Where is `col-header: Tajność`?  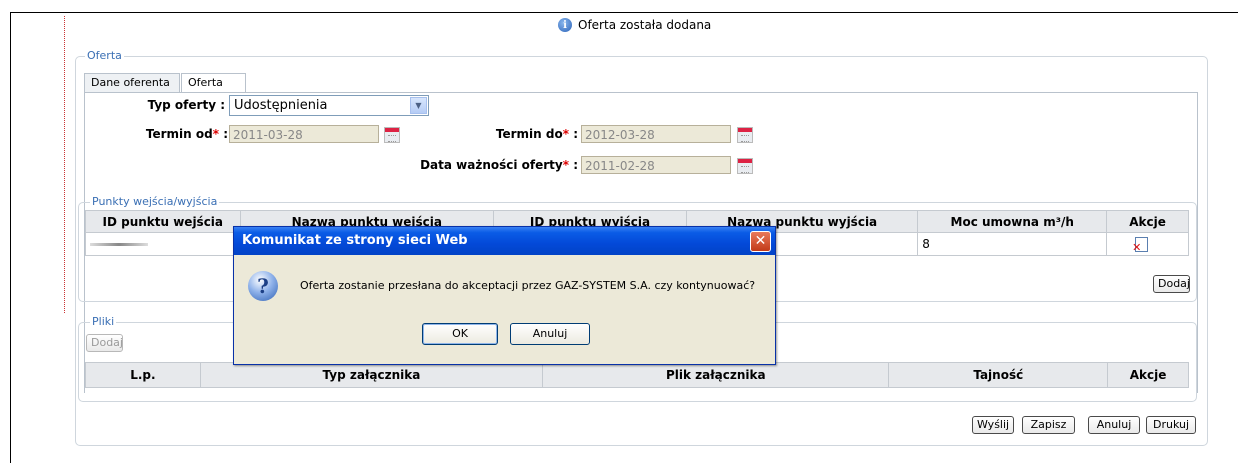
col-header: Tajność is located at coordinates (998, 375).